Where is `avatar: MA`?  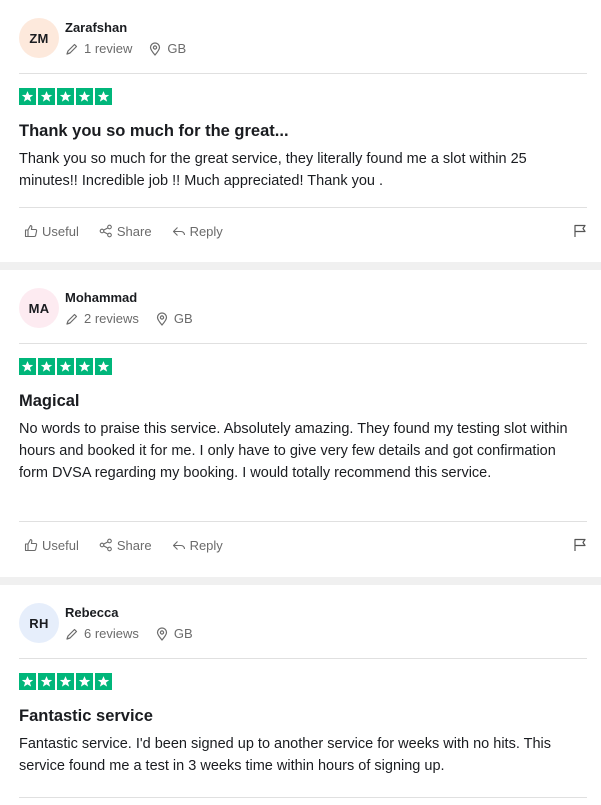
avatar: MA is located at coordinates (39, 308).